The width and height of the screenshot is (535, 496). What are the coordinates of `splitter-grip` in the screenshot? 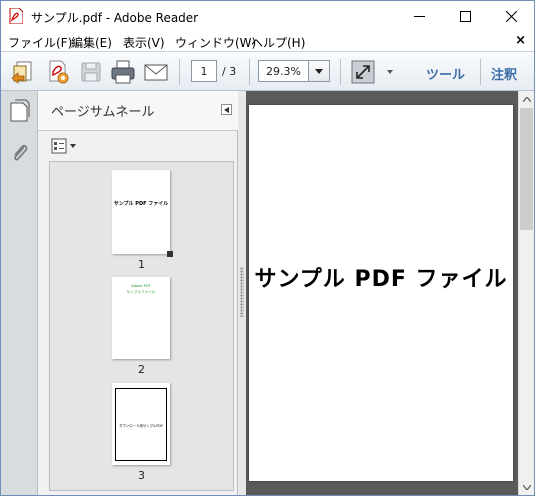 It's located at (242, 292).